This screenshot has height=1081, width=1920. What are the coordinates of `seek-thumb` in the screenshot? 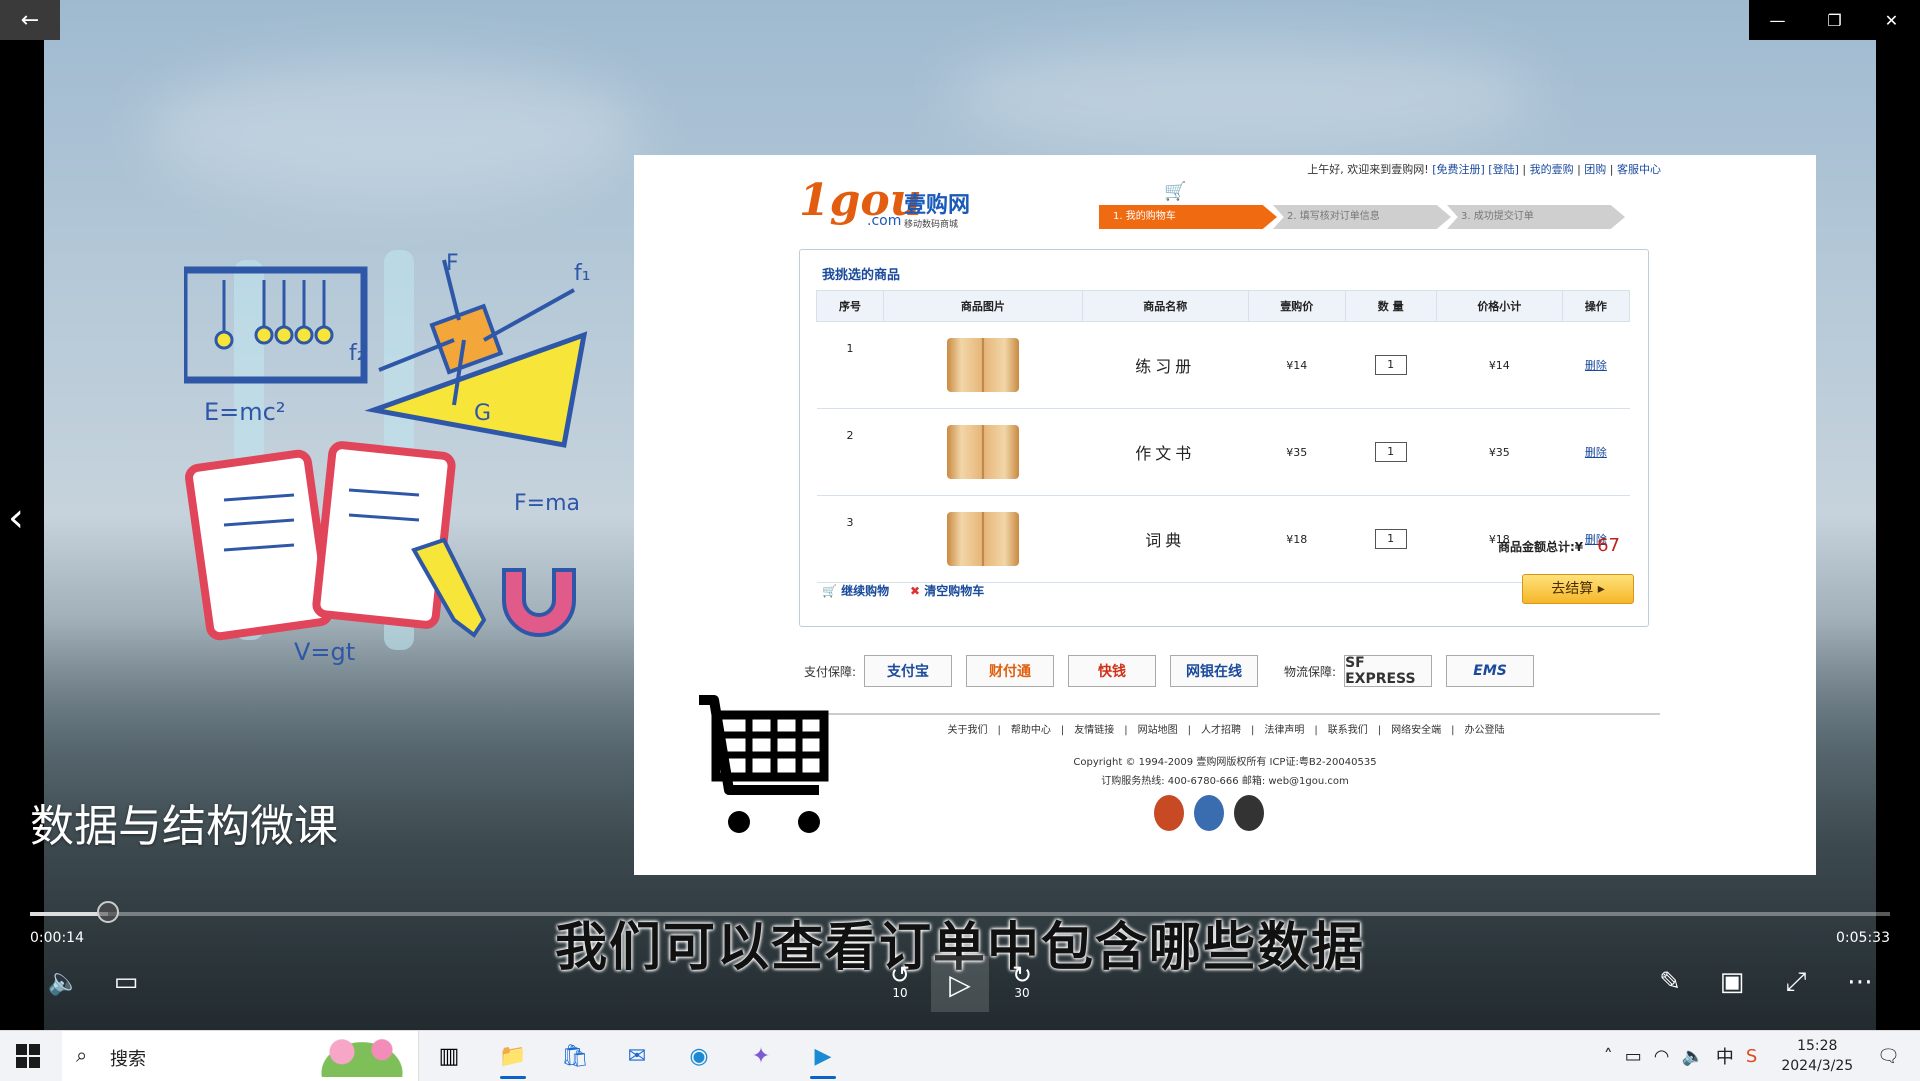 It's located at (108, 912).